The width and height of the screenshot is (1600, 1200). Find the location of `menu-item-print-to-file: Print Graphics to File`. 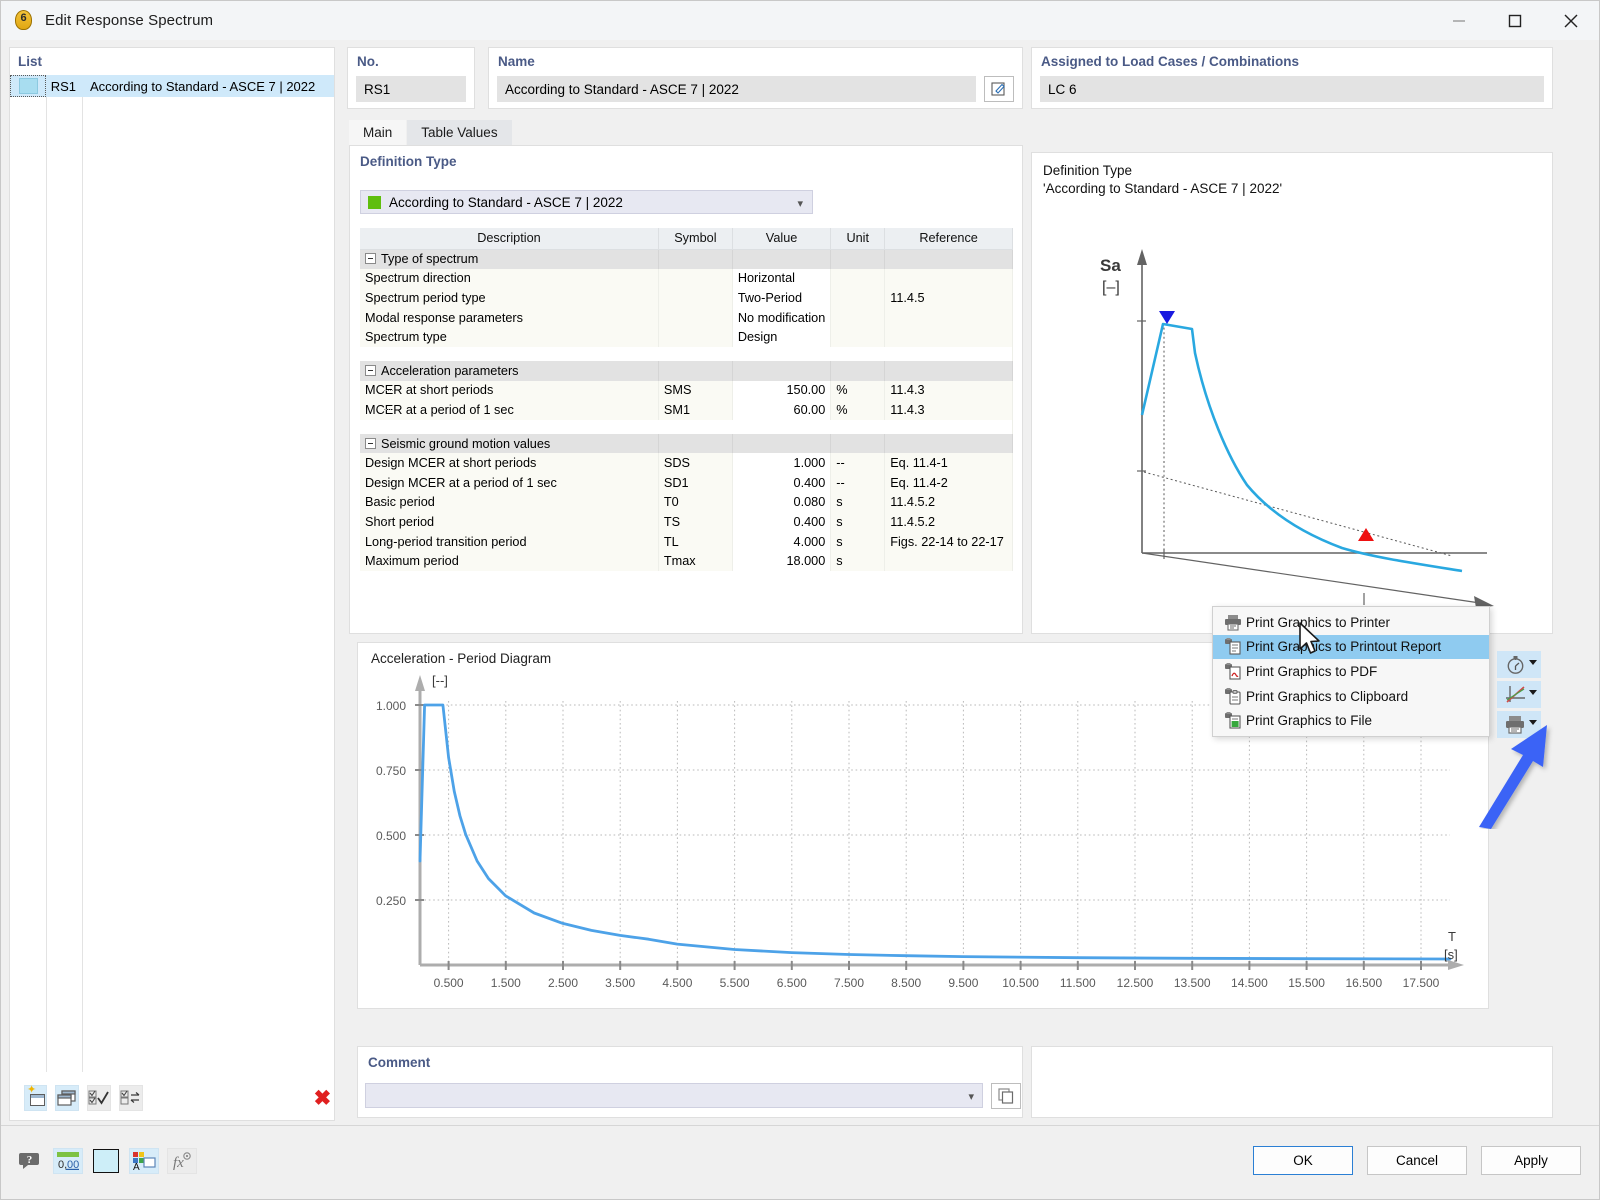

menu-item-print-to-file: Print Graphics to File is located at coordinates (1351, 720).